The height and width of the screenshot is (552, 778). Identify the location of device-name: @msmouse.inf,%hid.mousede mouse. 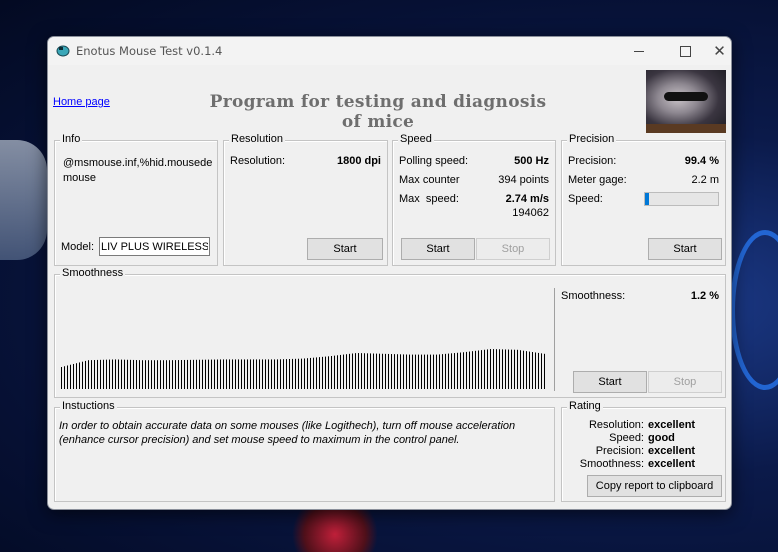
(138, 170).